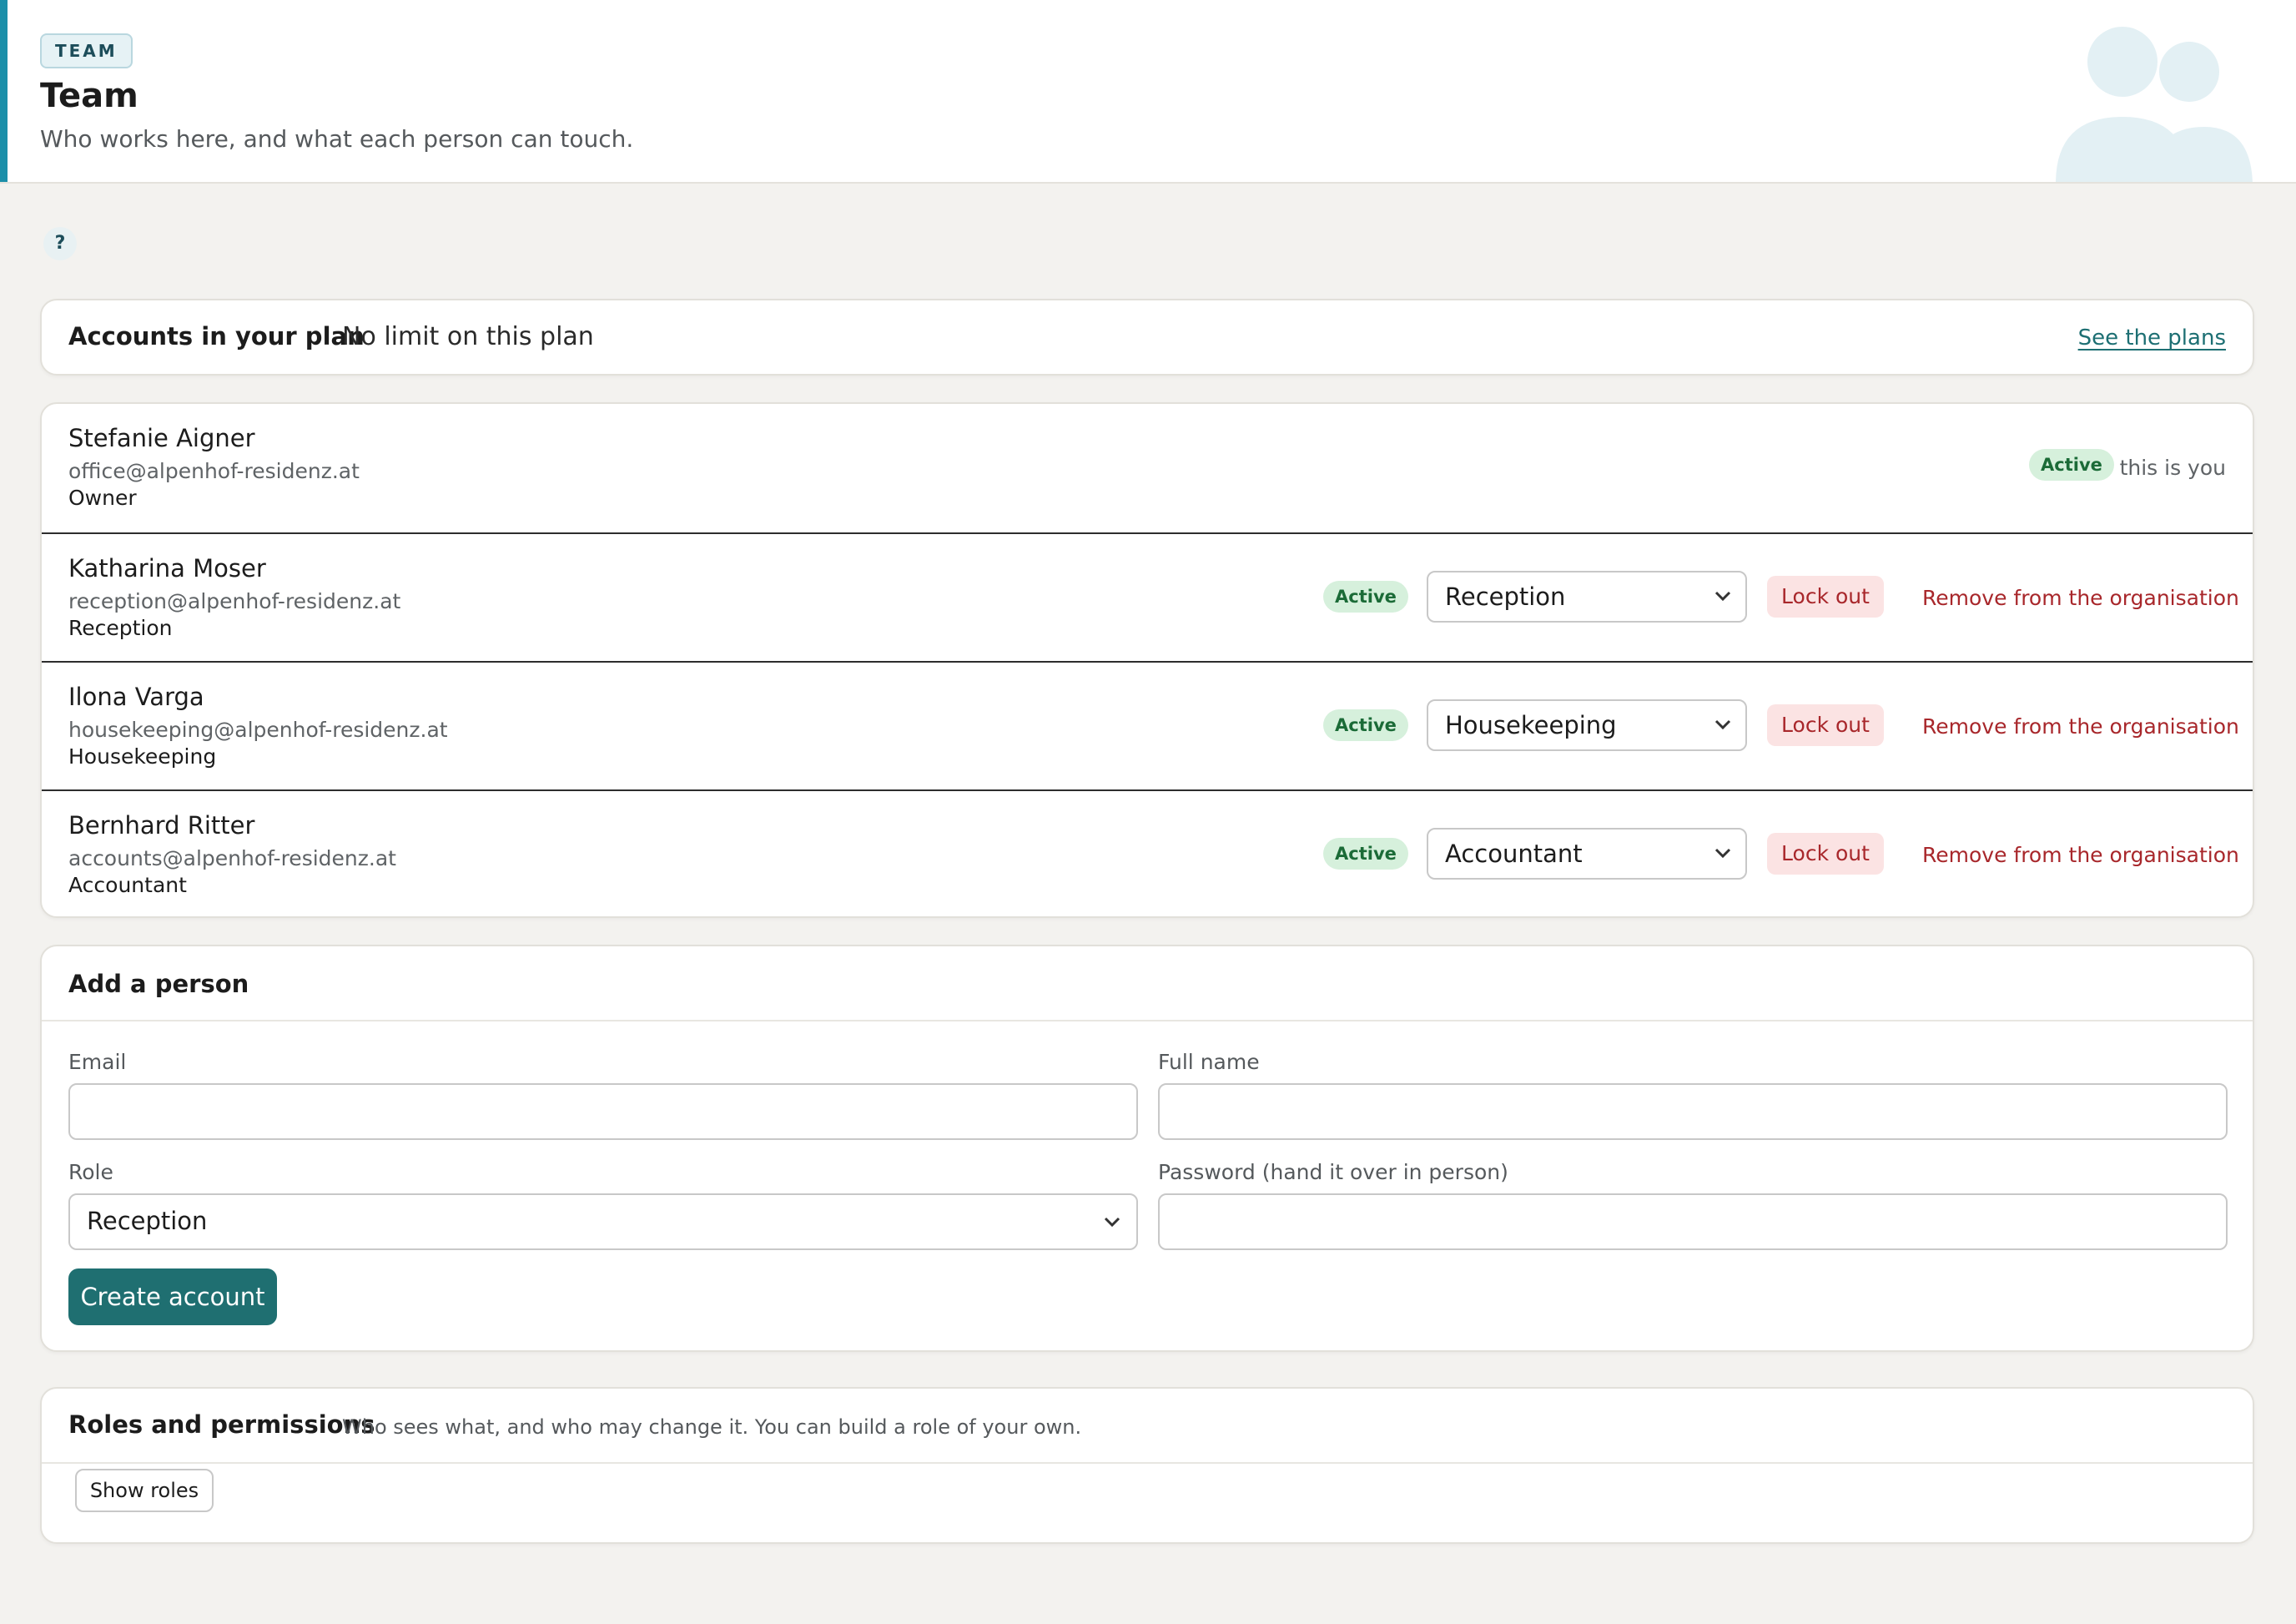 This screenshot has height=1624, width=2296. What do you see at coordinates (144, 1490) in the screenshot?
I see `show-roles-button: Show roles` at bounding box center [144, 1490].